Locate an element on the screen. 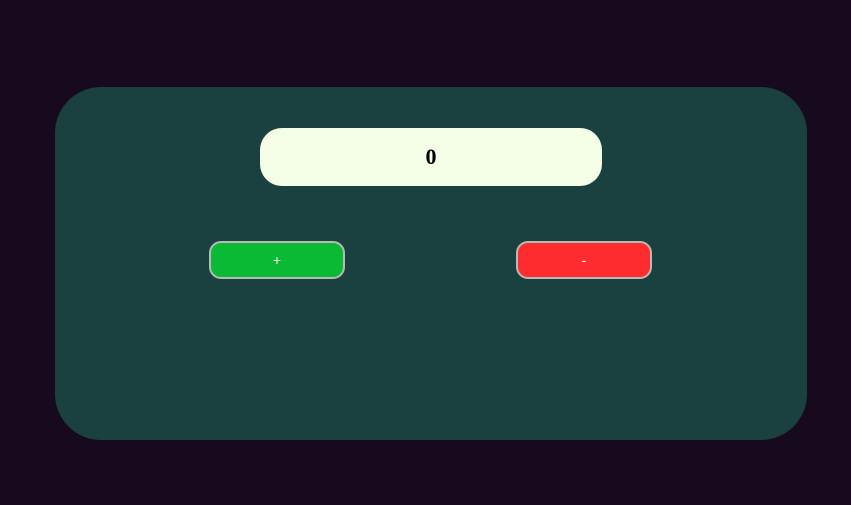  decrement-button: - is located at coordinates (584, 260).